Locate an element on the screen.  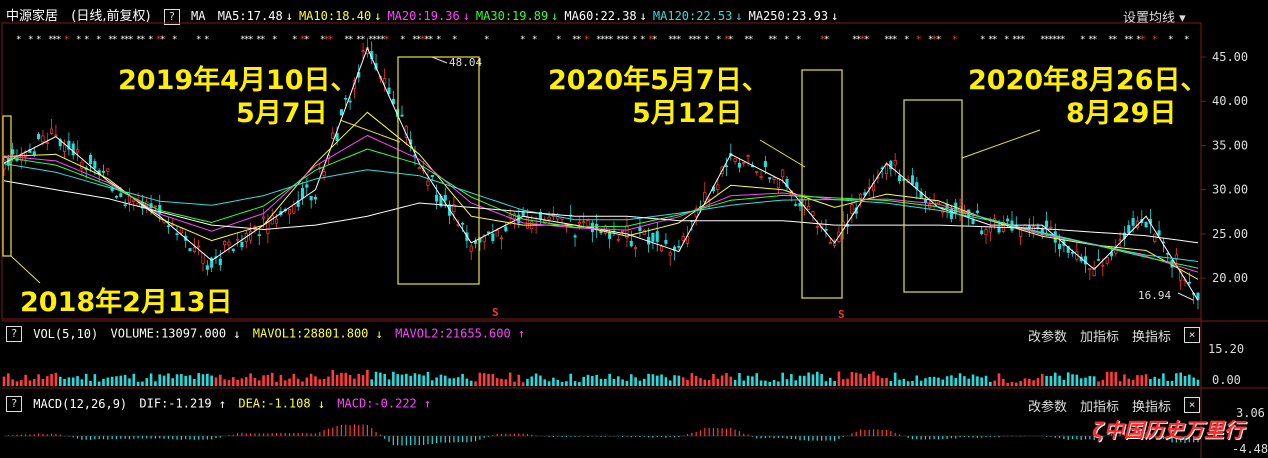
volume-arrow: ↓ is located at coordinates (237, 333).